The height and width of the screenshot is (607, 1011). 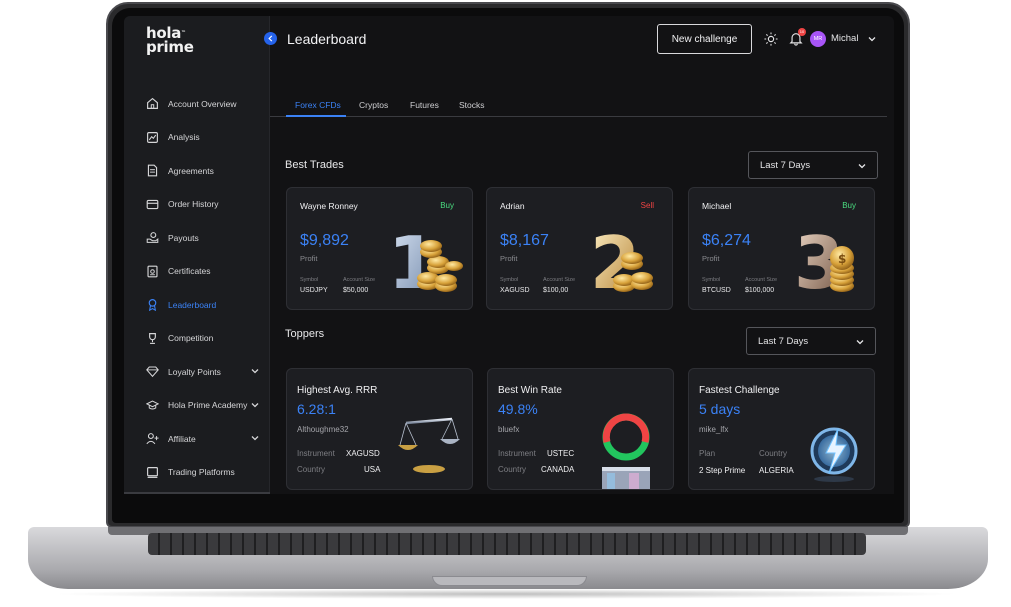 What do you see at coordinates (771, 39) in the screenshot?
I see `sun-icon` at bounding box center [771, 39].